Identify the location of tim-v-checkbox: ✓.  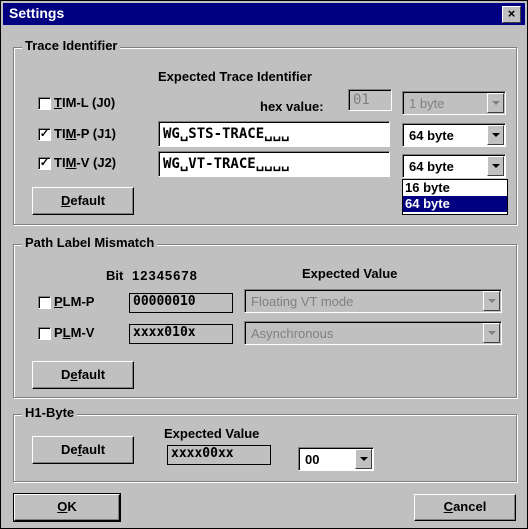
(44, 163).